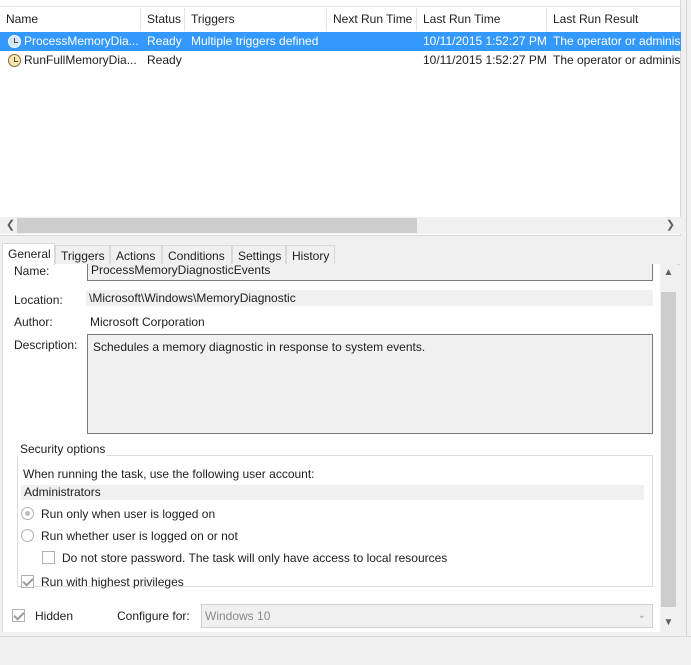 This screenshot has height=665, width=691. What do you see at coordinates (345, 650) in the screenshot?
I see `status-bar` at bounding box center [345, 650].